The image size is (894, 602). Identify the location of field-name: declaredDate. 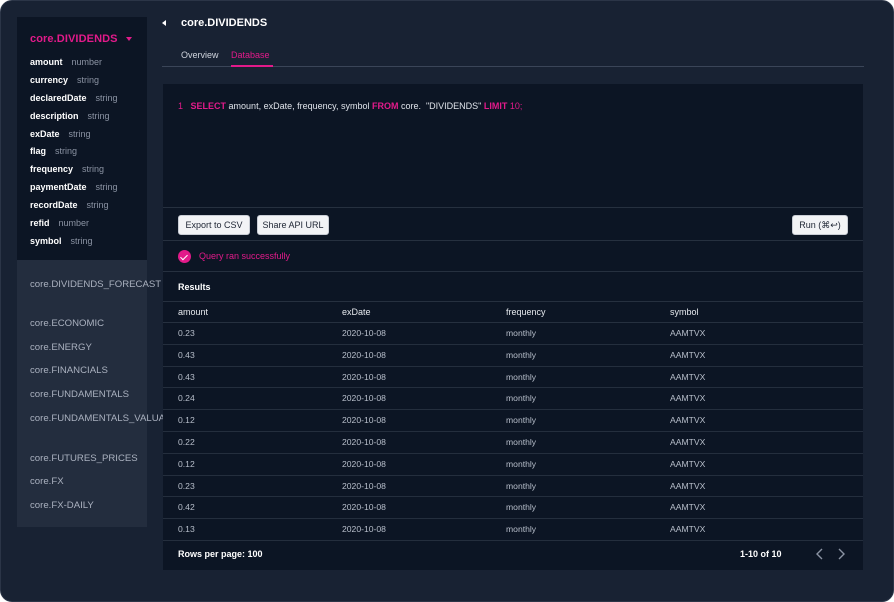
(58, 97).